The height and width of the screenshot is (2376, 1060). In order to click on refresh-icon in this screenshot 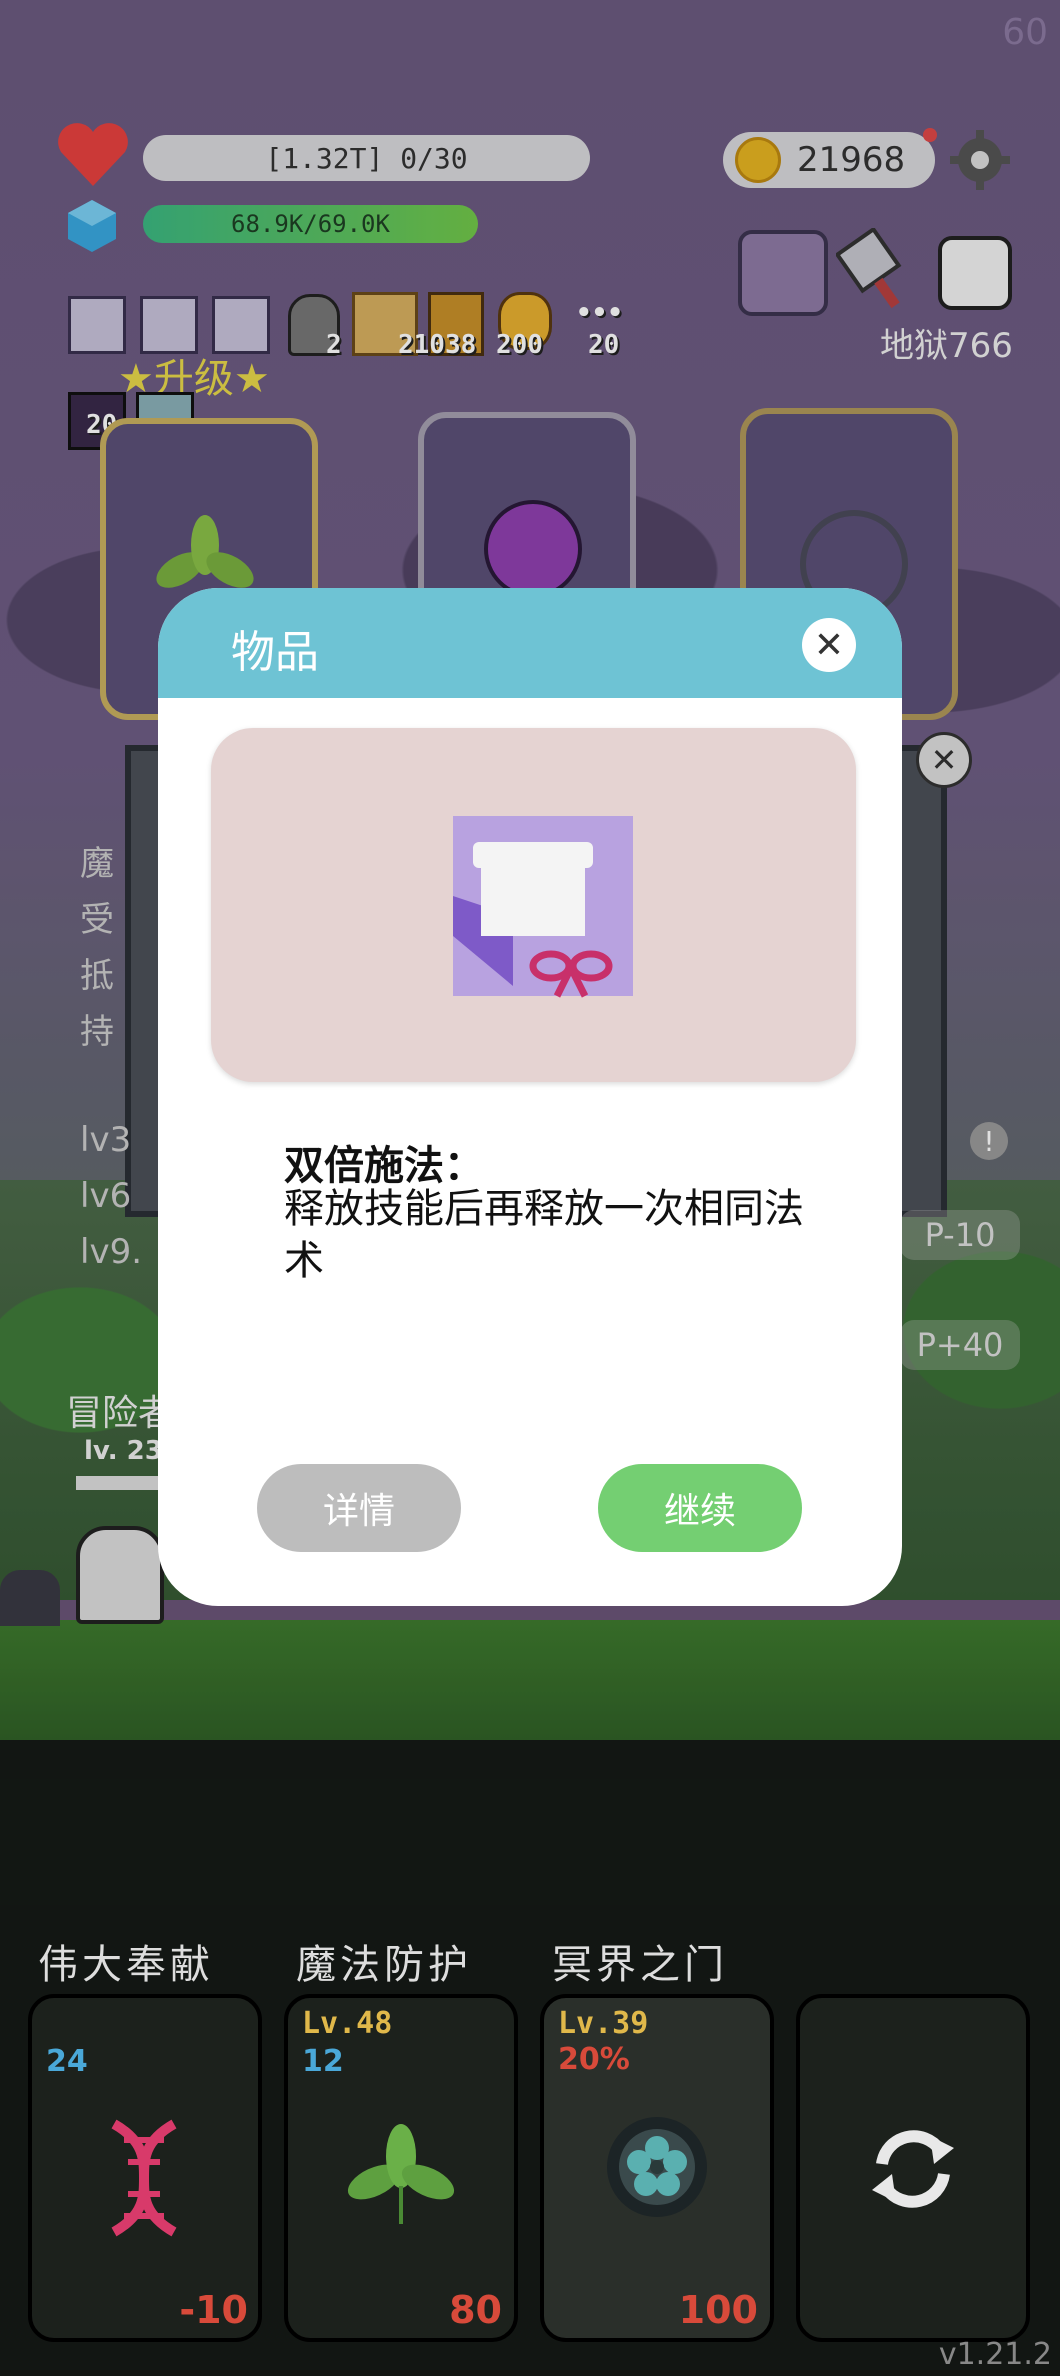, I will do `click(913, 2171)`.